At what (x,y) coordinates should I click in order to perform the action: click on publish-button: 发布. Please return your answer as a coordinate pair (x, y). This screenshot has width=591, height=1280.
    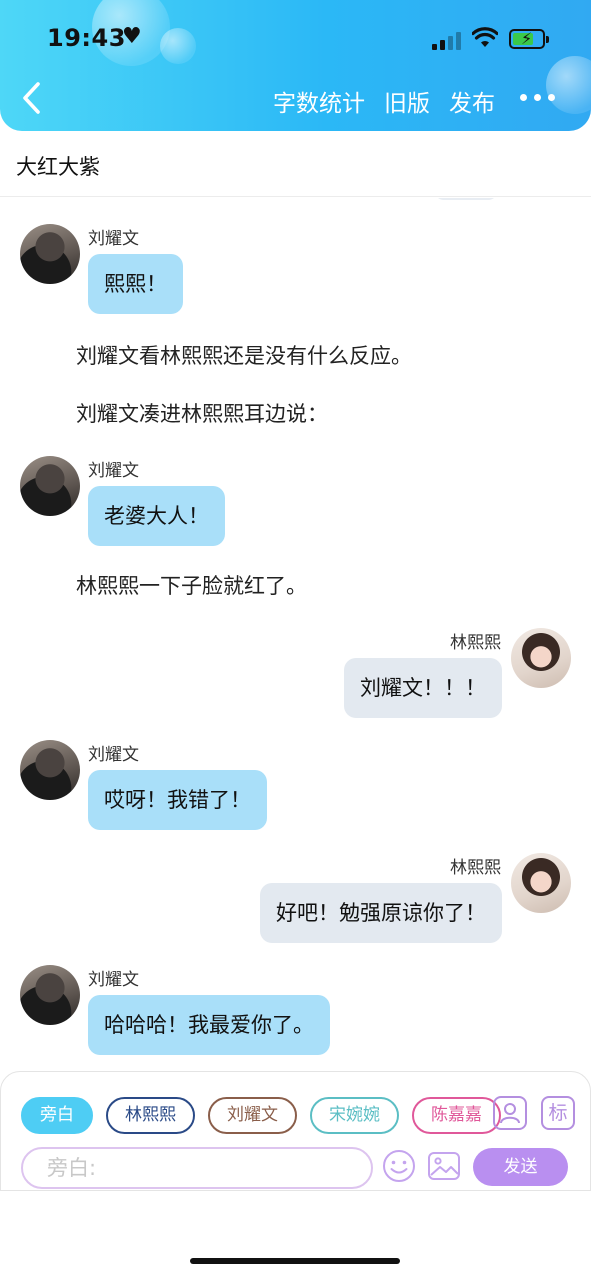
    Looking at the image, I should click on (472, 101).